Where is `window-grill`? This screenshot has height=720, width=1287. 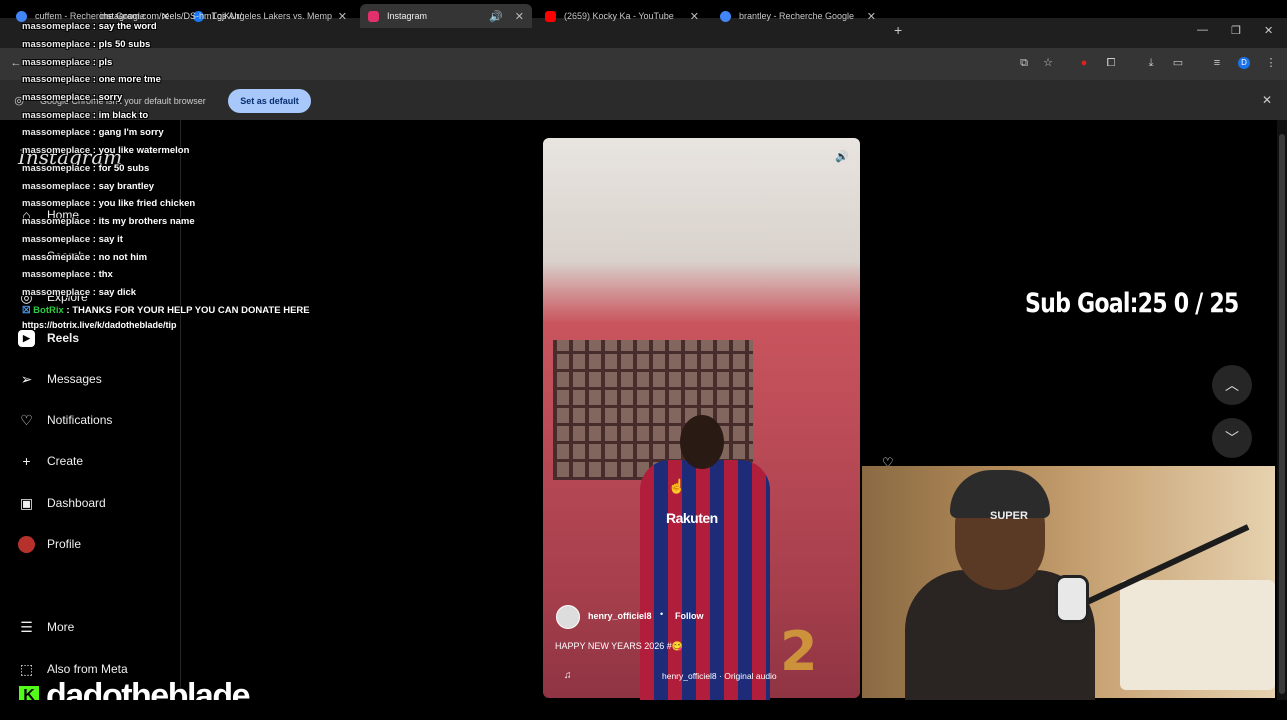
window-grill is located at coordinates (653, 410).